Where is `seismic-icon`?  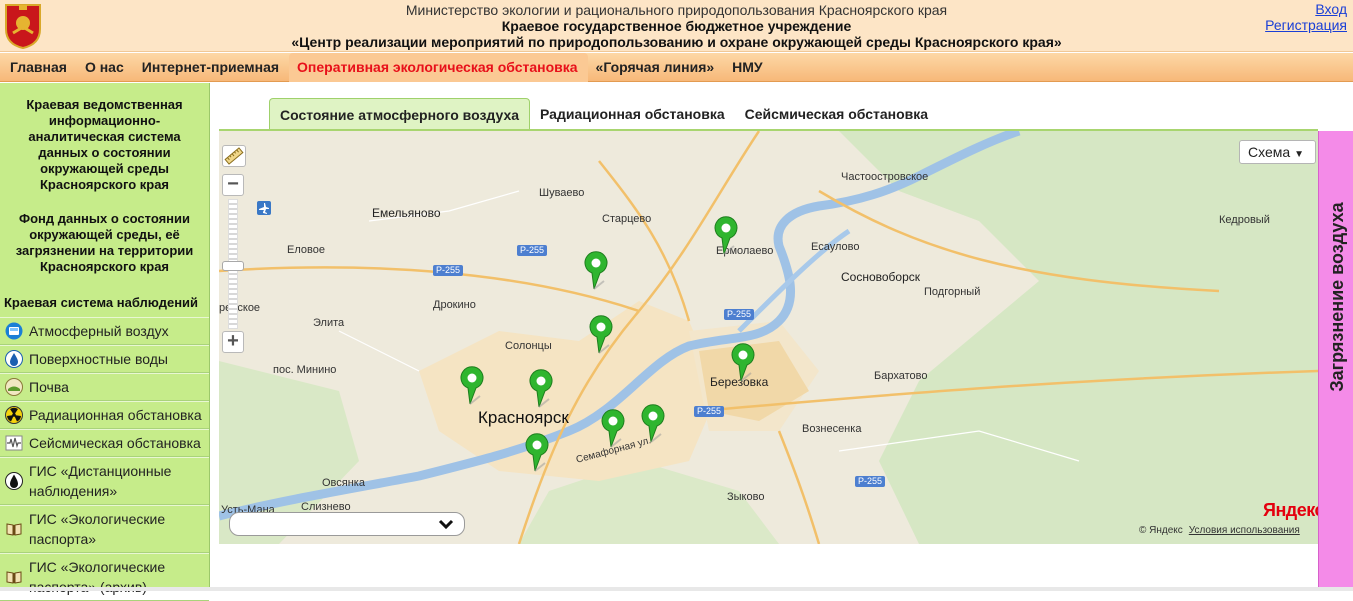
seismic-icon is located at coordinates (13, 443).